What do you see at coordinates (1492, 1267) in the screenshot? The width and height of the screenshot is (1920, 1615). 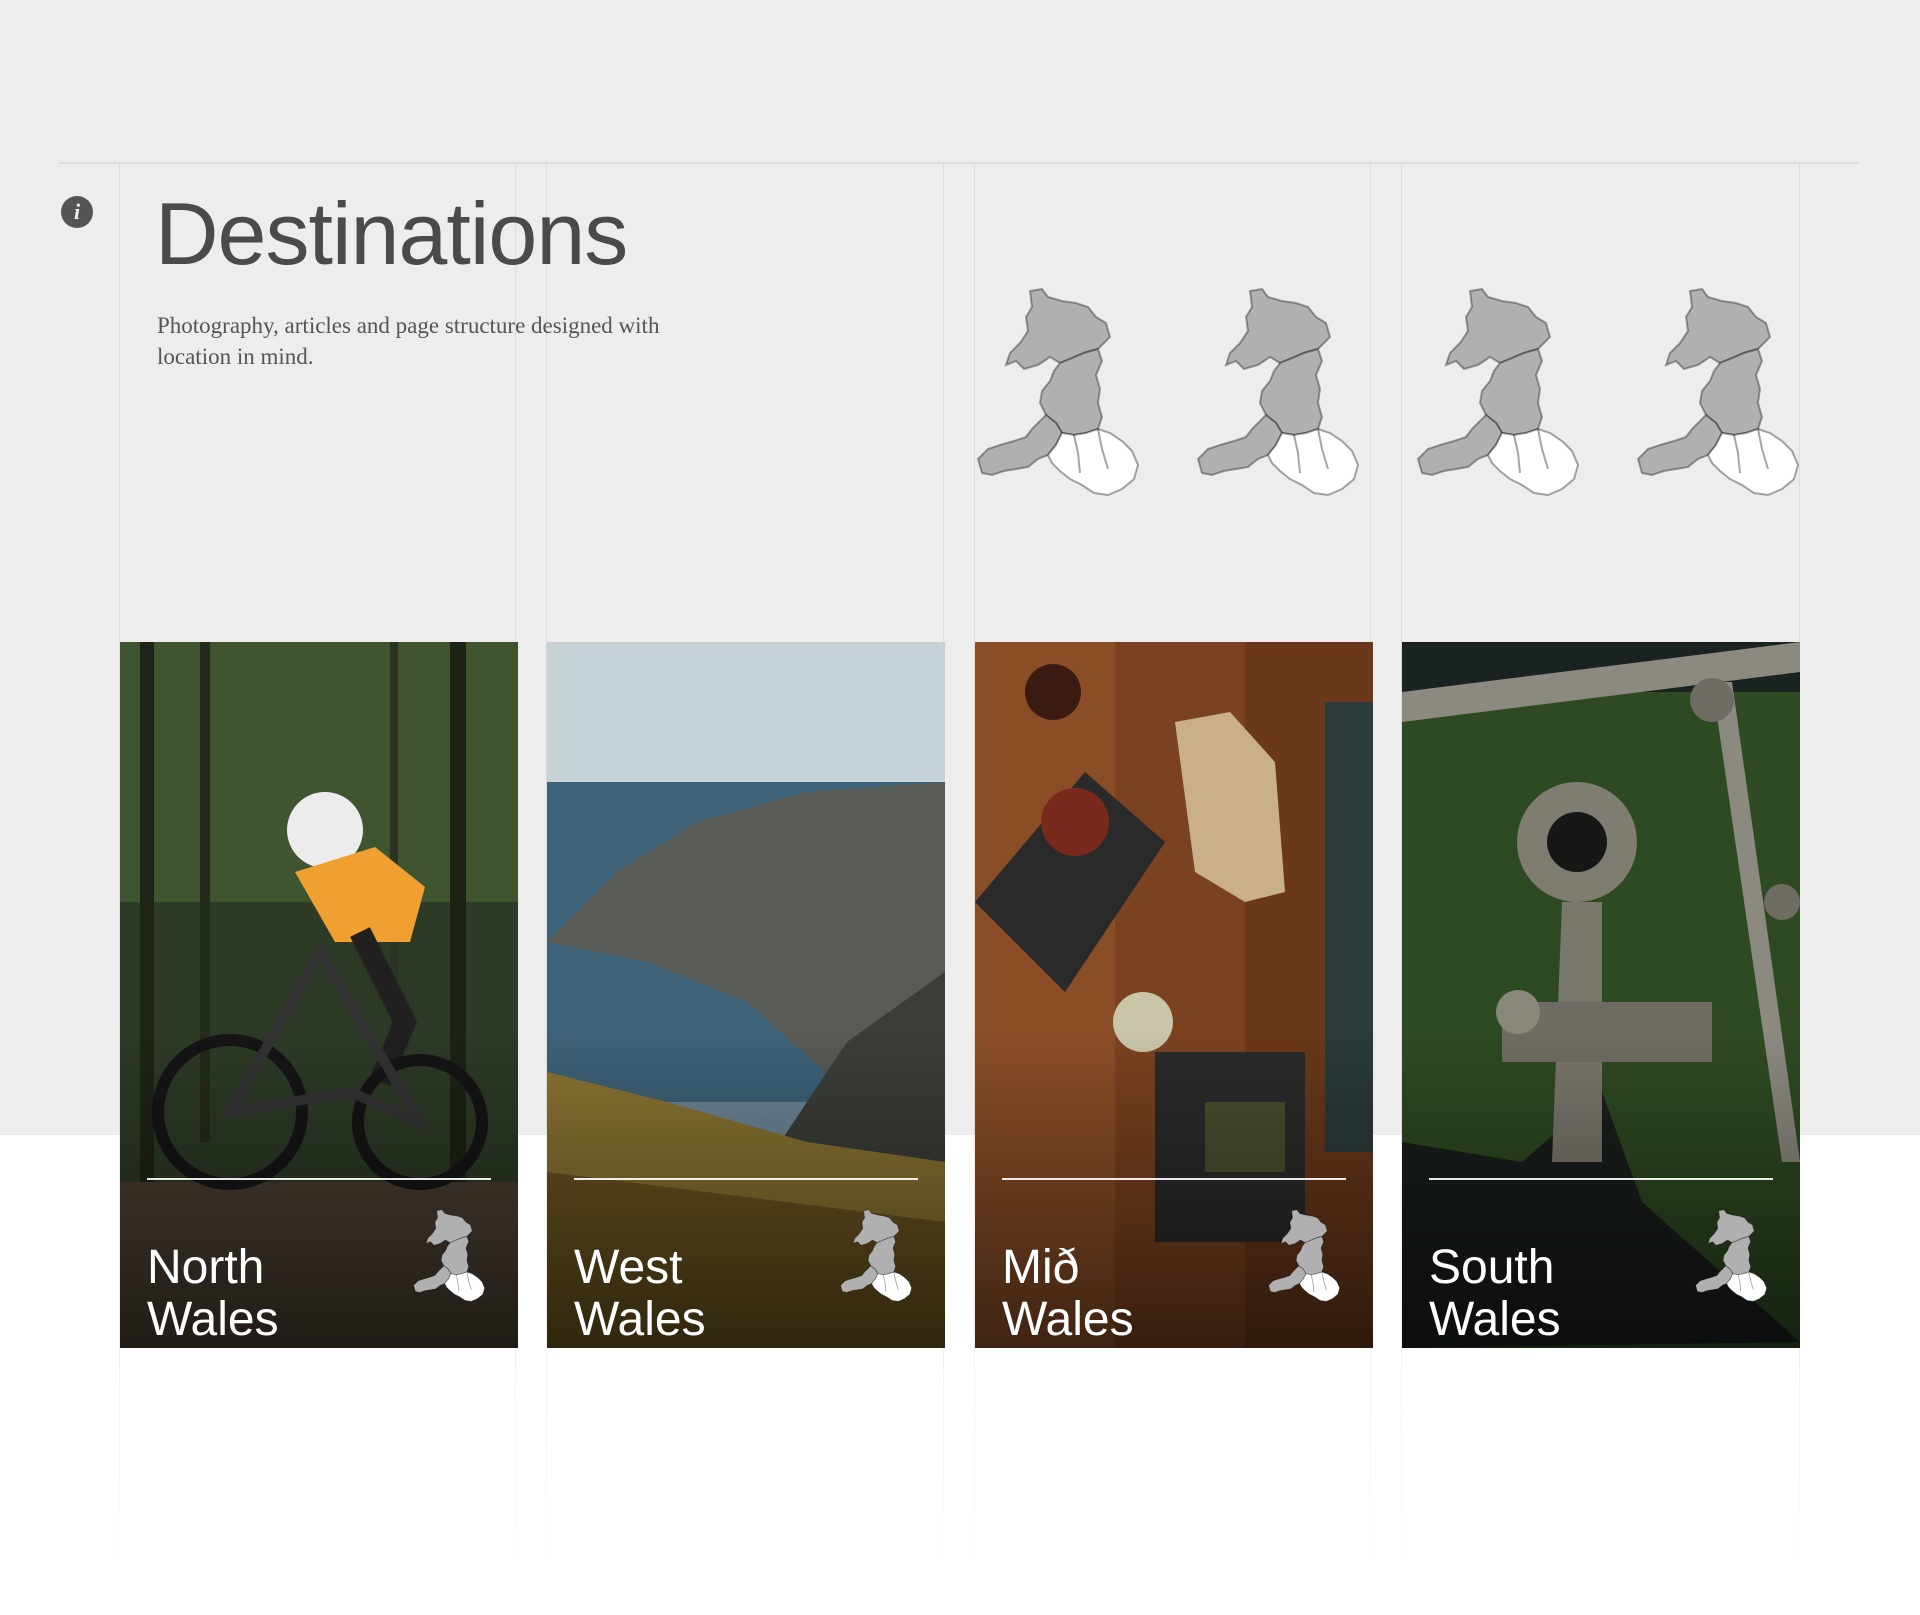 I see `card-title-line1: South` at bounding box center [1492, 1267].